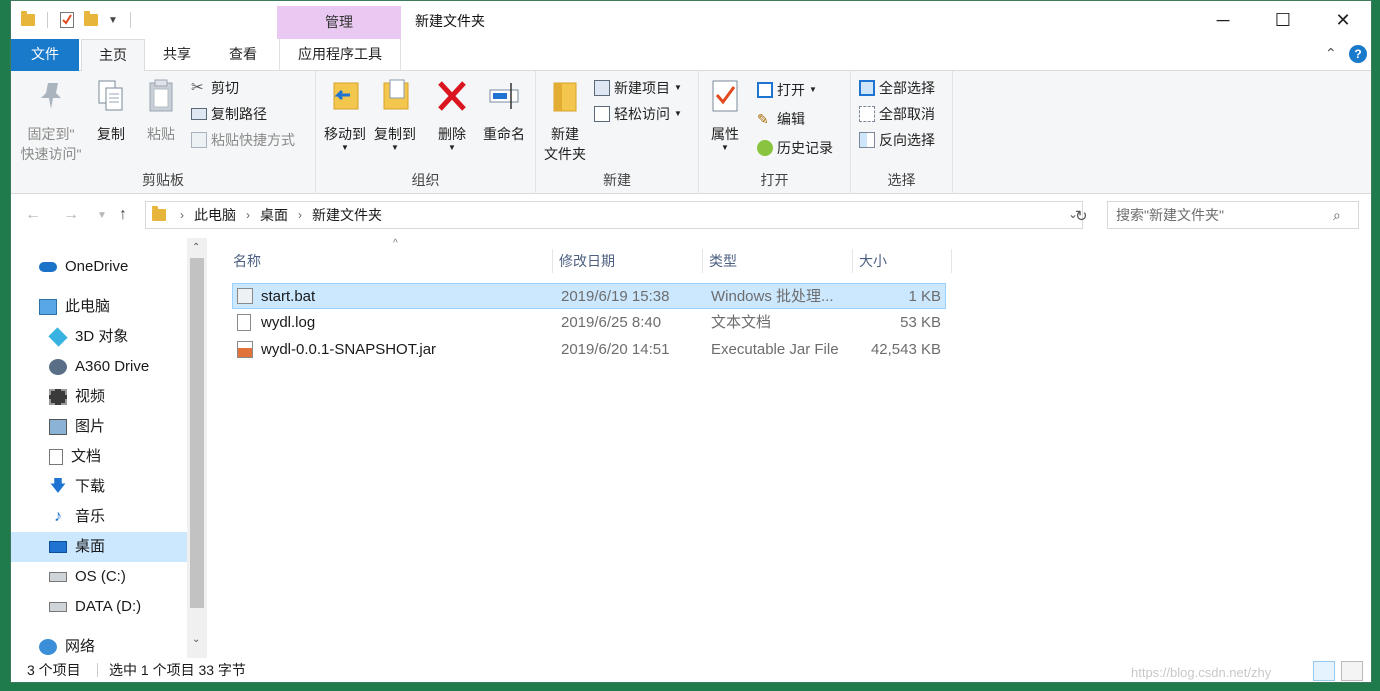 The width and height of the screenshot is (1380, 691). Describe the element at coordinates (113, 307) in the screenshot. I see `nav-item-this-pc: 此电脑` at that location.